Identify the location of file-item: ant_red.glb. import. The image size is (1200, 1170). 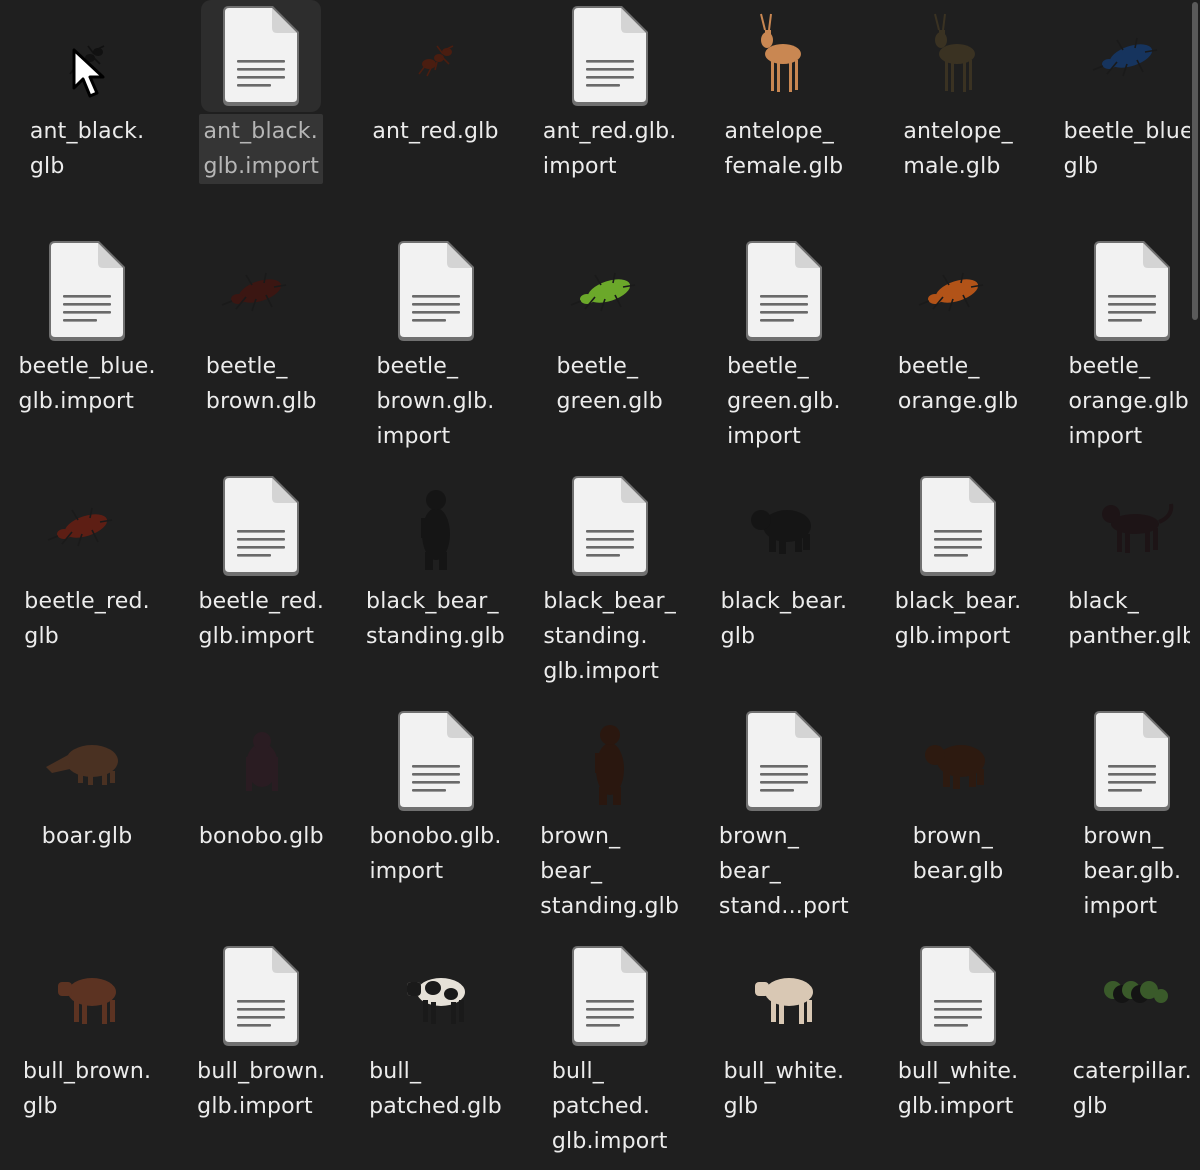
(610, 115).